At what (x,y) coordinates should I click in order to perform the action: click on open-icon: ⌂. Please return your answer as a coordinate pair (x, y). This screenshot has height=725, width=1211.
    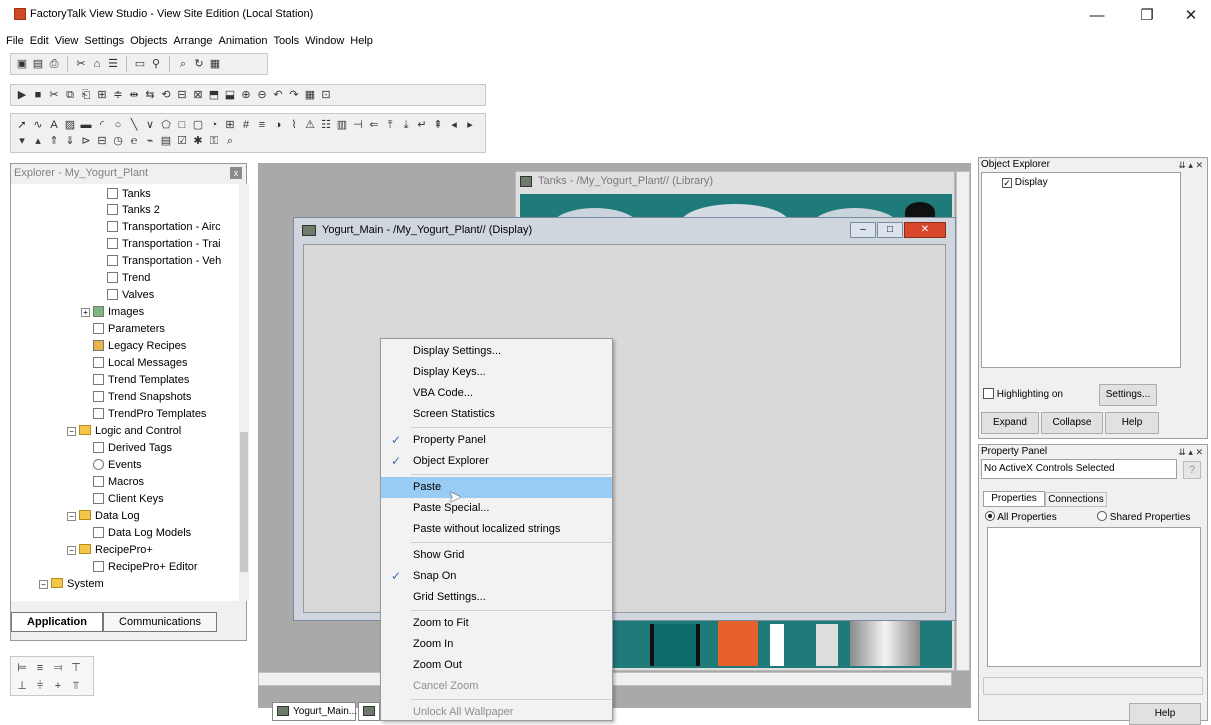
    Looking at the image, I should click on (97, 64).